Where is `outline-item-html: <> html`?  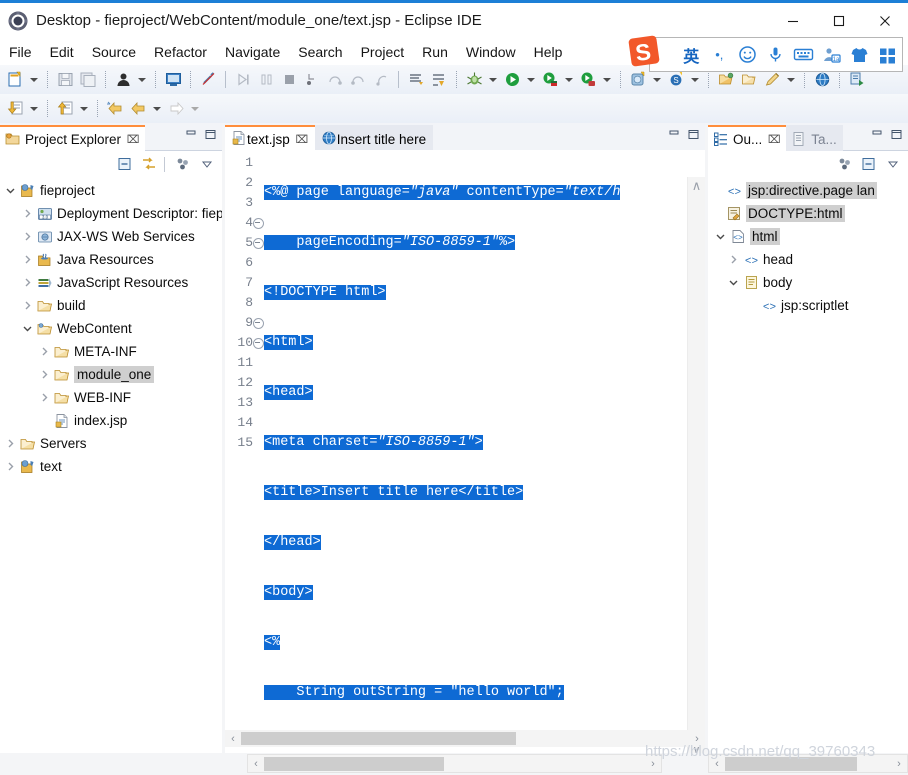
outline-item-html: <> html is located at coordinates (808, 236).